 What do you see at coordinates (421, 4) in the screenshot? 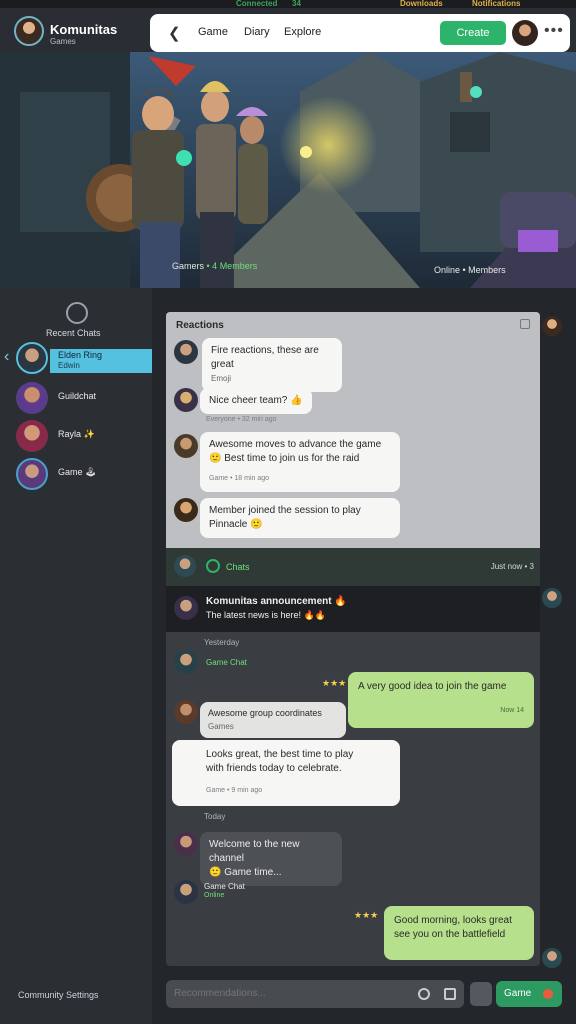
I see `status-downloads: Downloads` at bounding box center [421, 4].